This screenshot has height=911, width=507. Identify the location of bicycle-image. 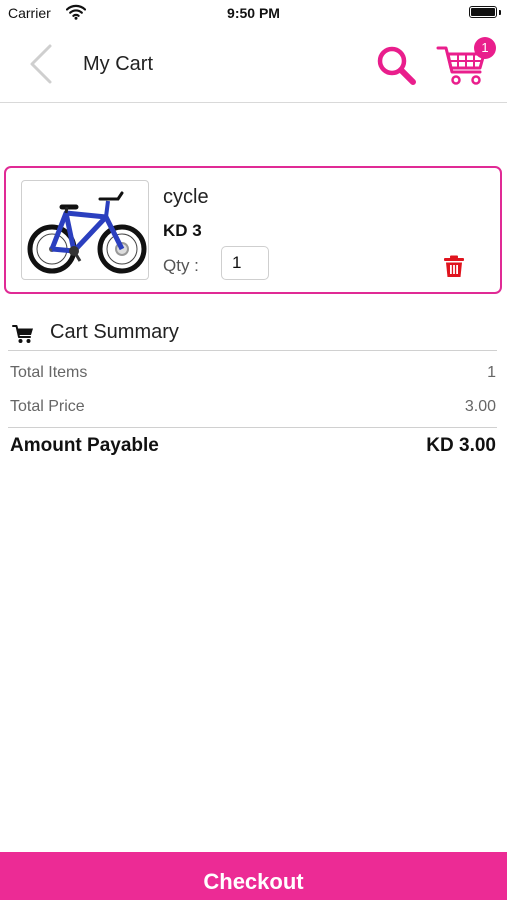
(85, 230).